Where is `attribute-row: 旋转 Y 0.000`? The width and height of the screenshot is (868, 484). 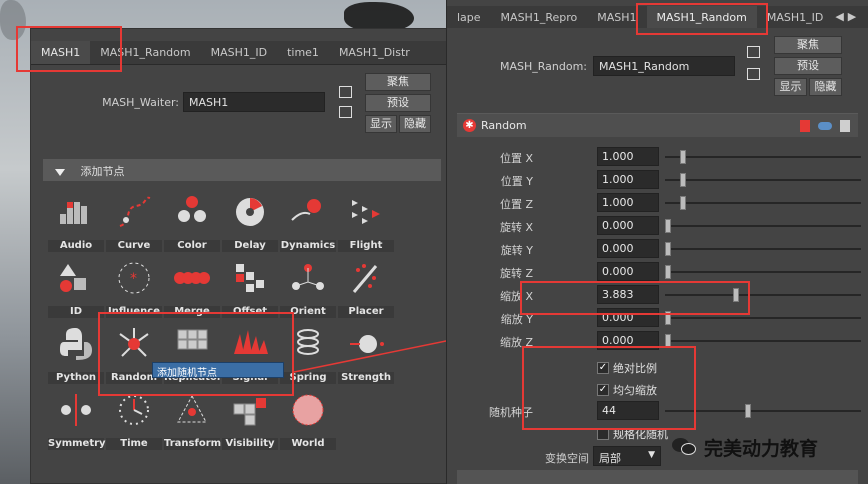
attribute-row: 旋转 Y 0.000 is located at coordinates (657, 249).